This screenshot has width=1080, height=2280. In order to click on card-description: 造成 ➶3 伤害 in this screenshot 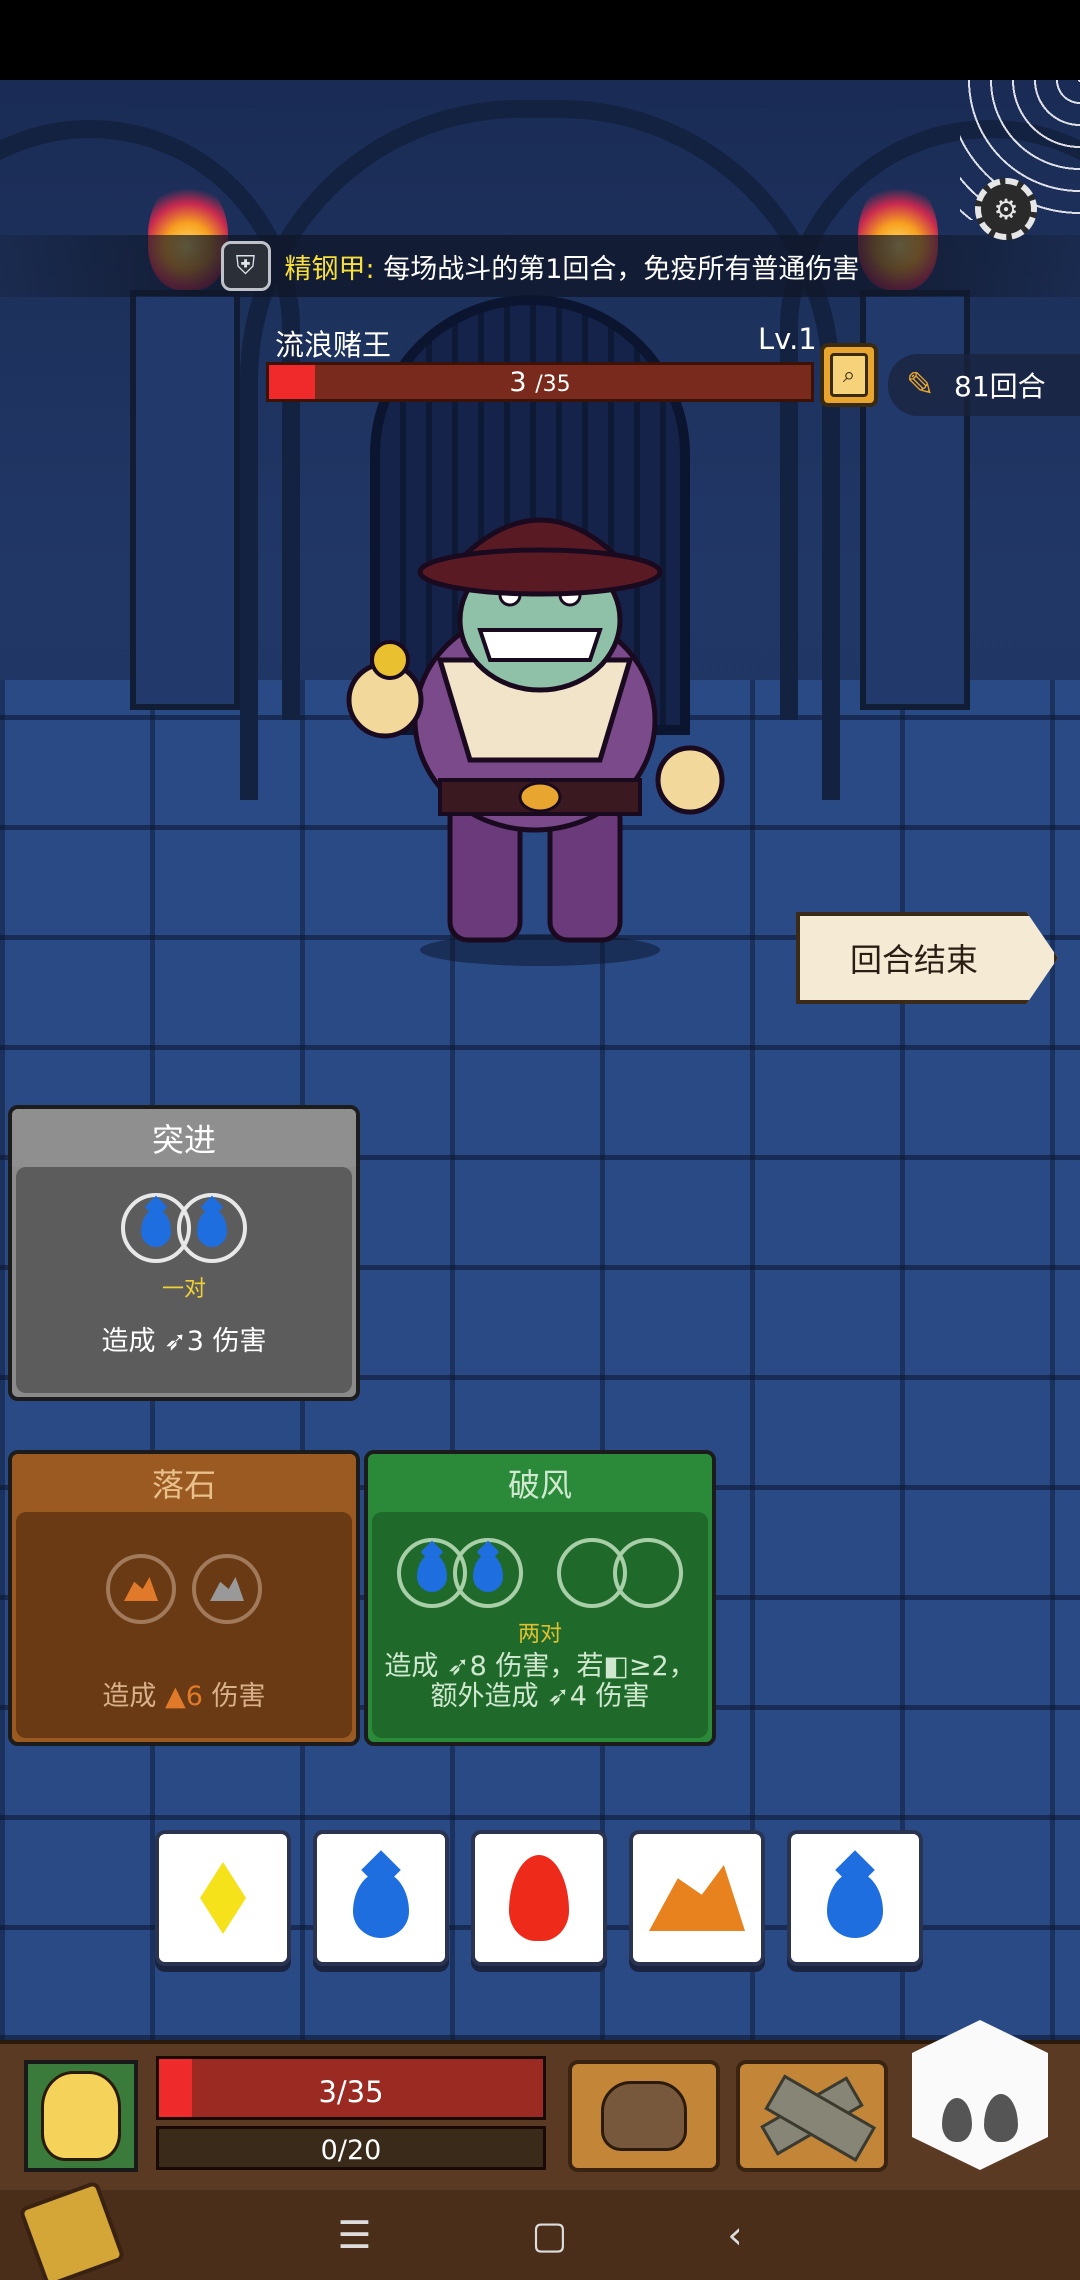, I will do `click(184, 1341)`.